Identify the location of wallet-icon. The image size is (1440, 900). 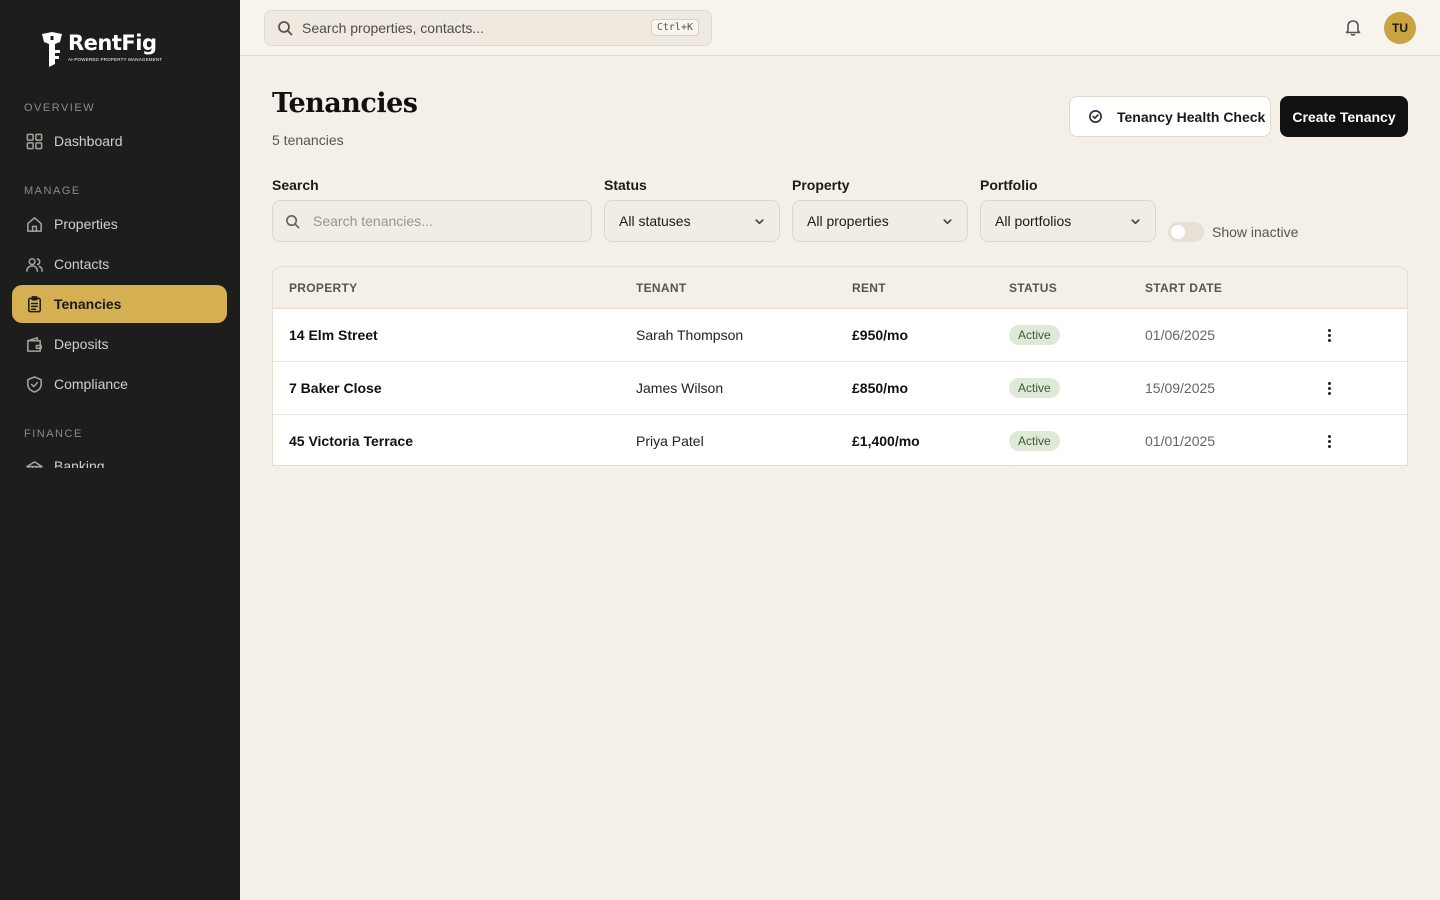
(34, 344).